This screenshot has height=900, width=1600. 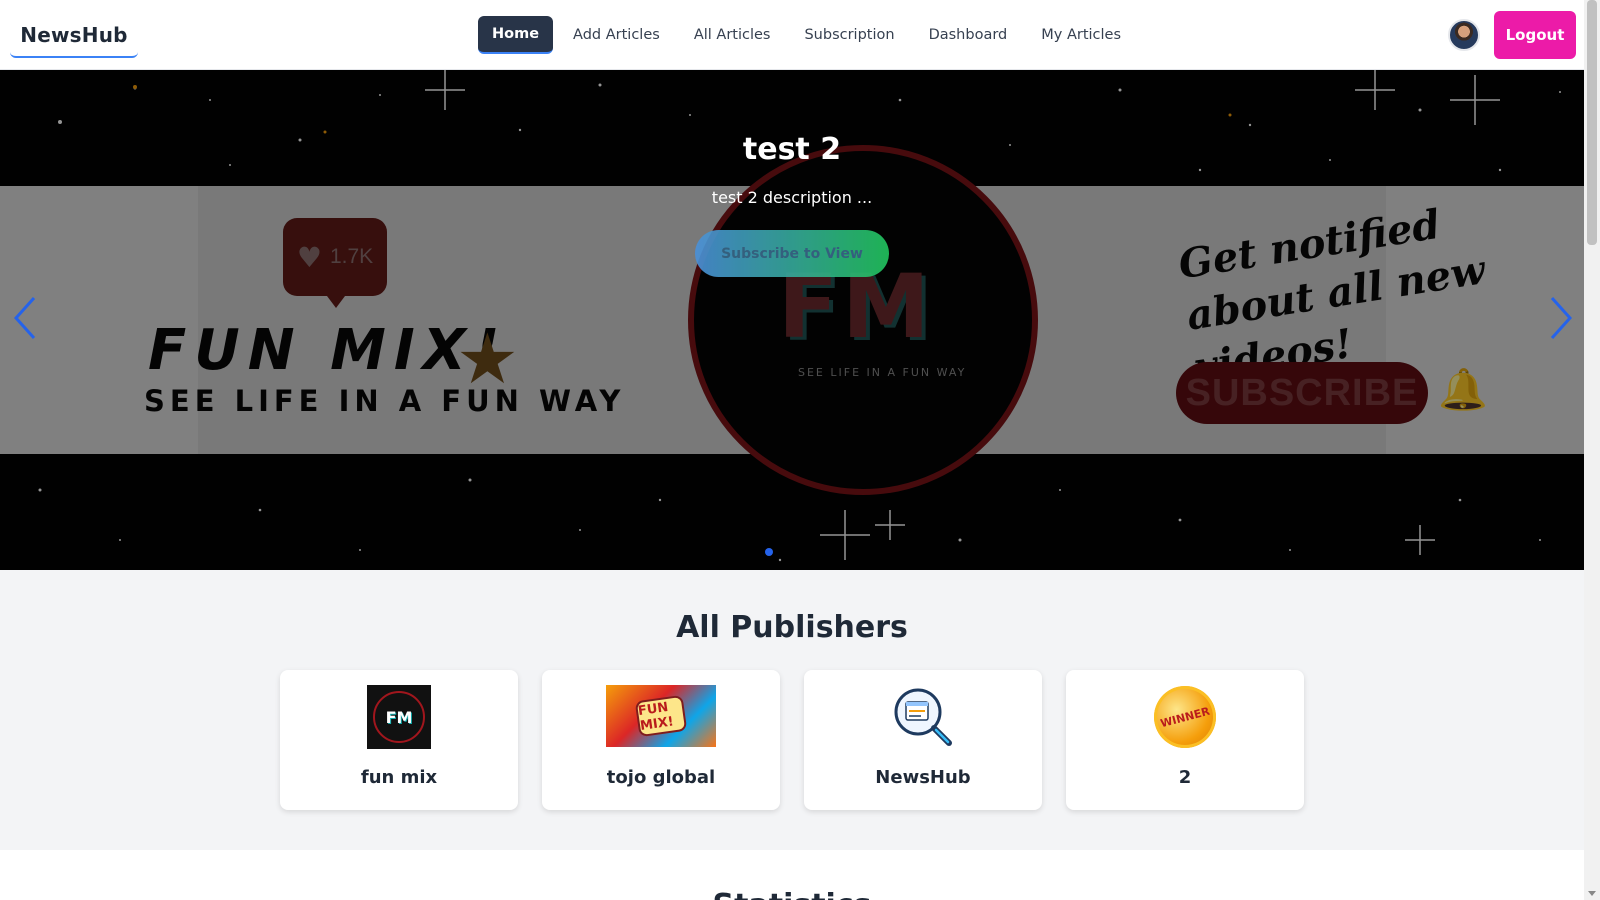 I want to click on nav-home: Home, so click(x=516, y=35).